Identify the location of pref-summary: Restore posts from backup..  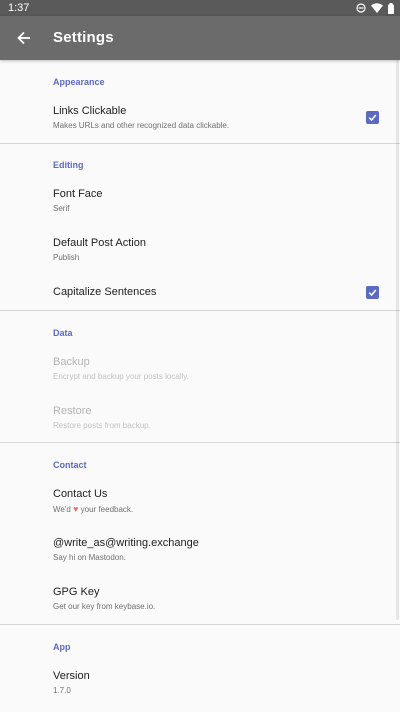
(102, 425).